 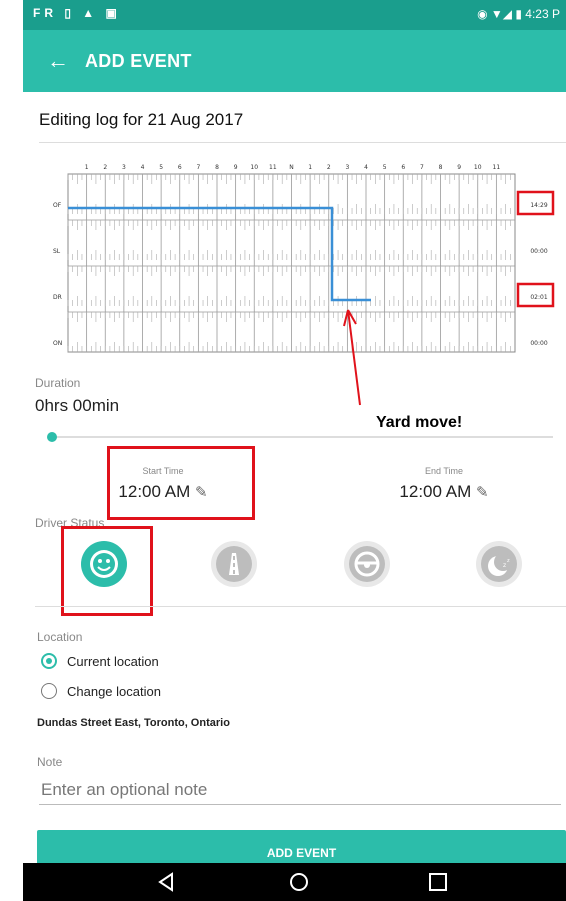 I want to click on annotation-arrow, so click(x=352, y=357).